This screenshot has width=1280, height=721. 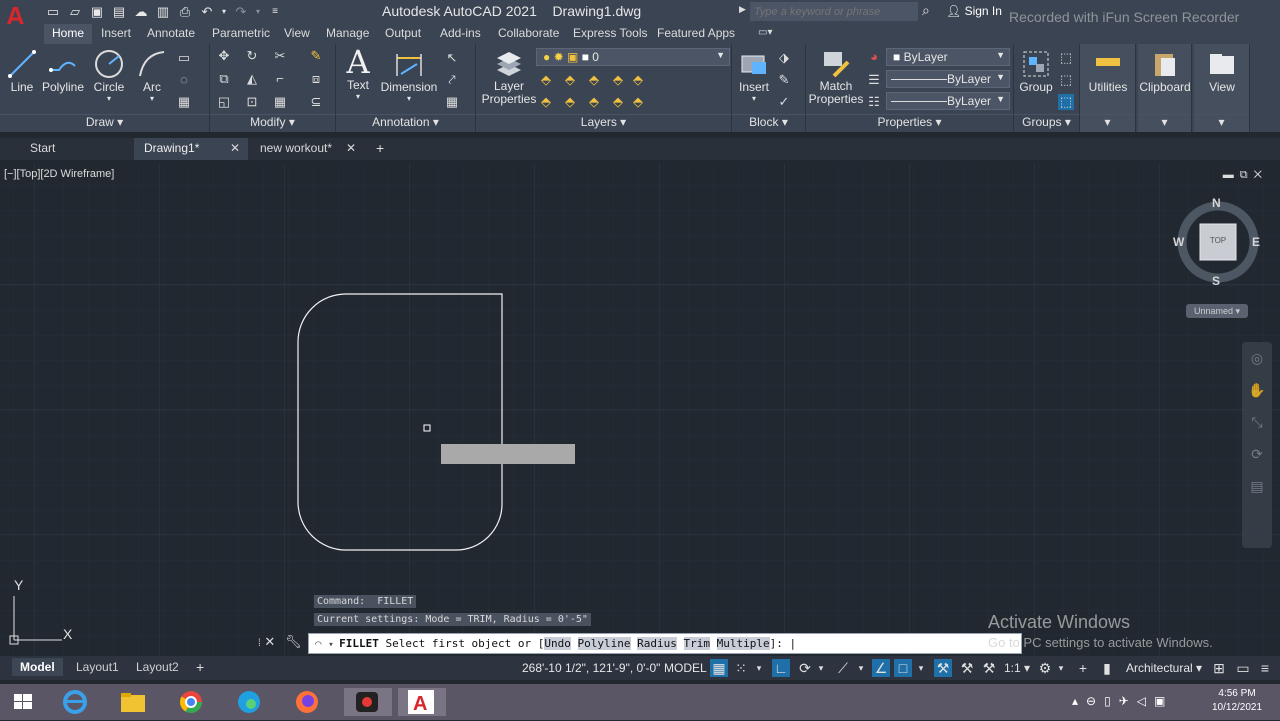 I want to click on explode-icon: ⧈, so click(x=316, y=79).